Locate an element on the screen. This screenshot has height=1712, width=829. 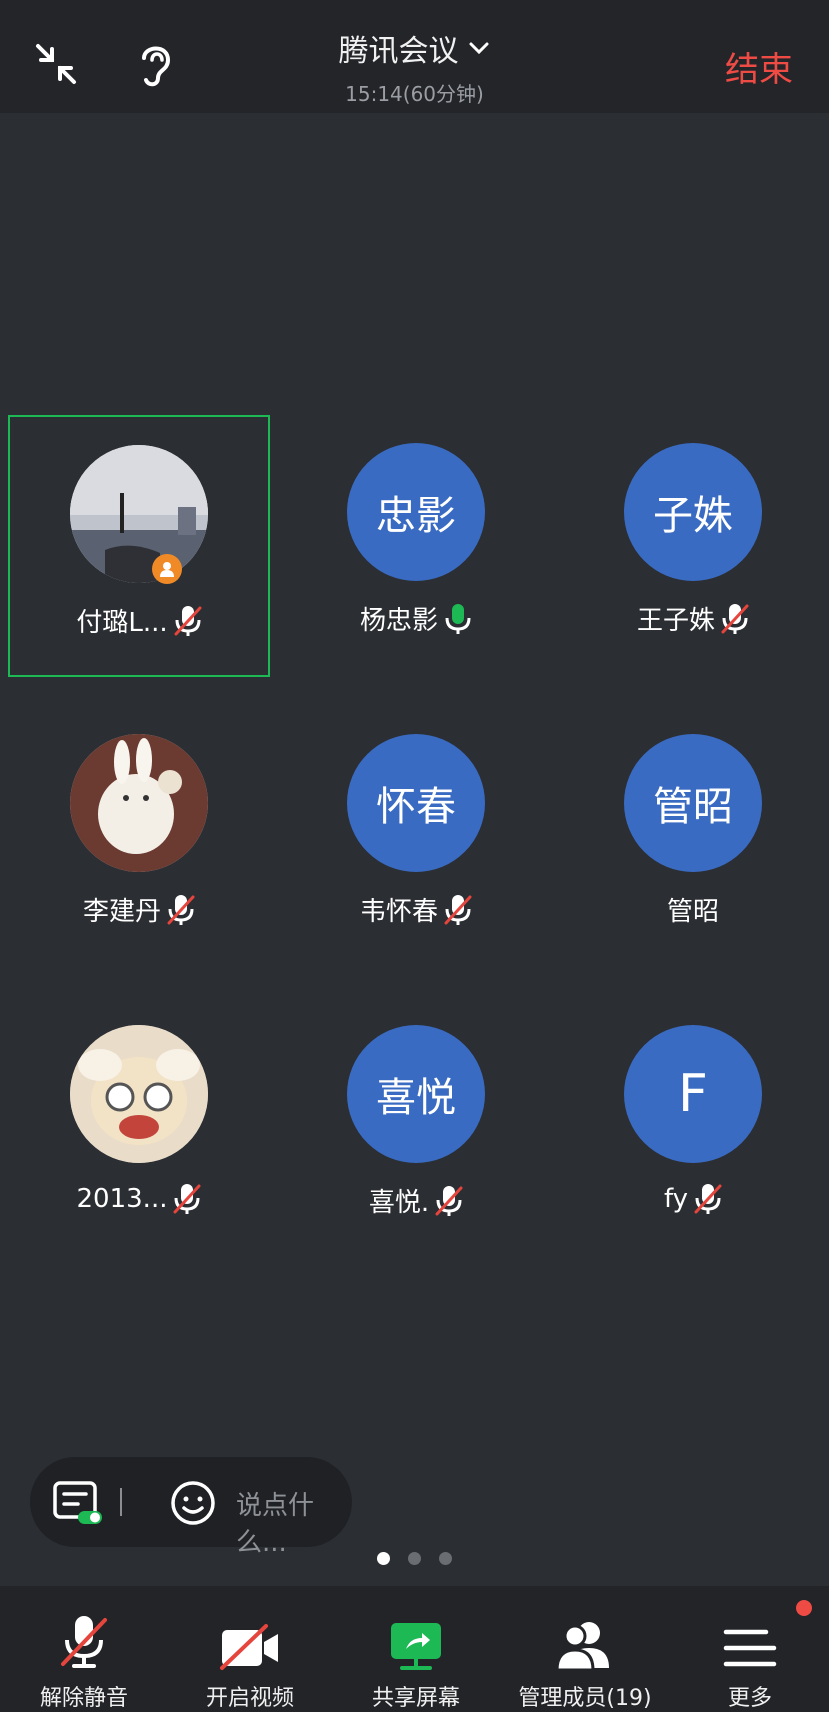
participant-tile: 忠影杨忠影 is located at coordinates (416, 546).